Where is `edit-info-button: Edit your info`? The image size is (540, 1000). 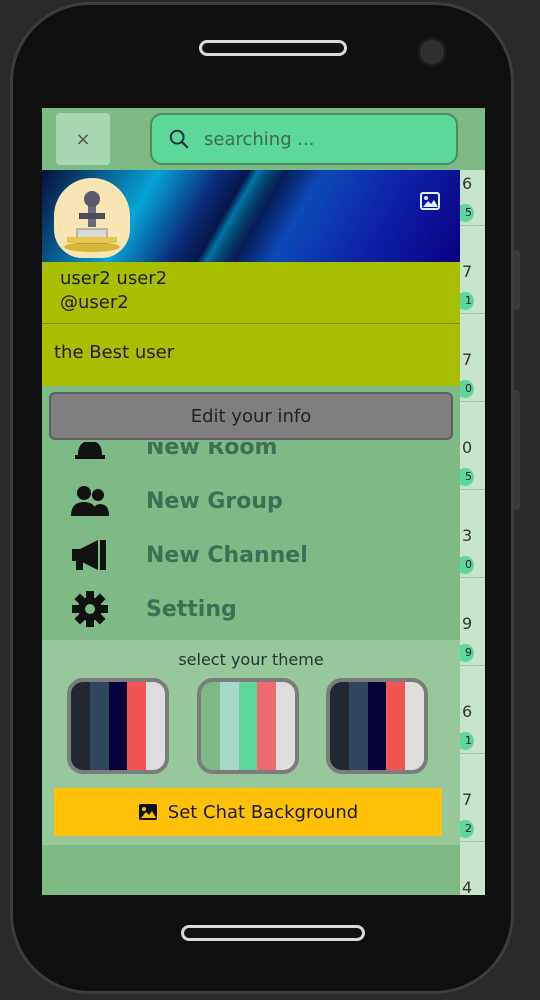 edit-info-button: Edit your info is located at coordinates (251, 416).